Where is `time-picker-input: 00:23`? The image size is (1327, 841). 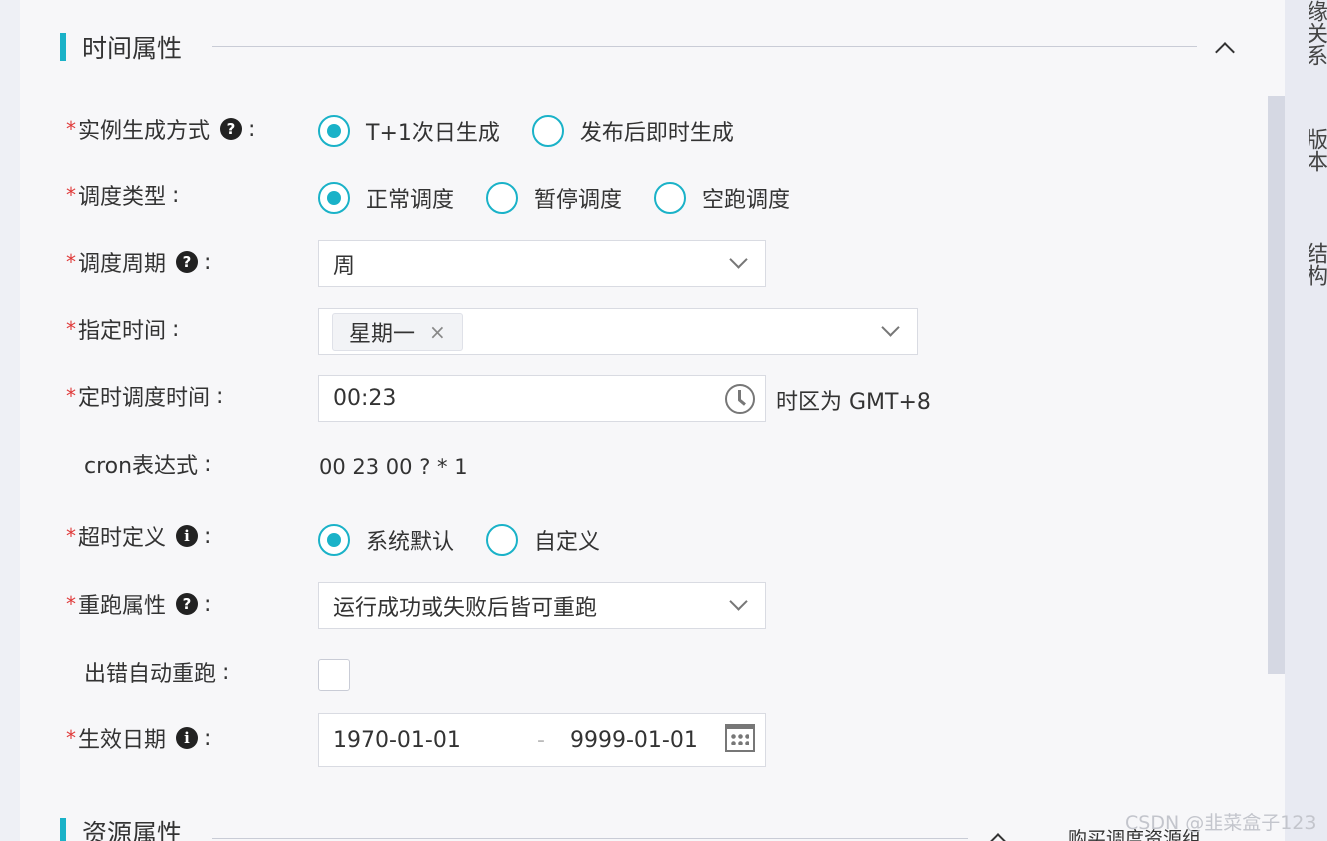
time-picker-input: 00:23 is located at coordinates (542, 398).